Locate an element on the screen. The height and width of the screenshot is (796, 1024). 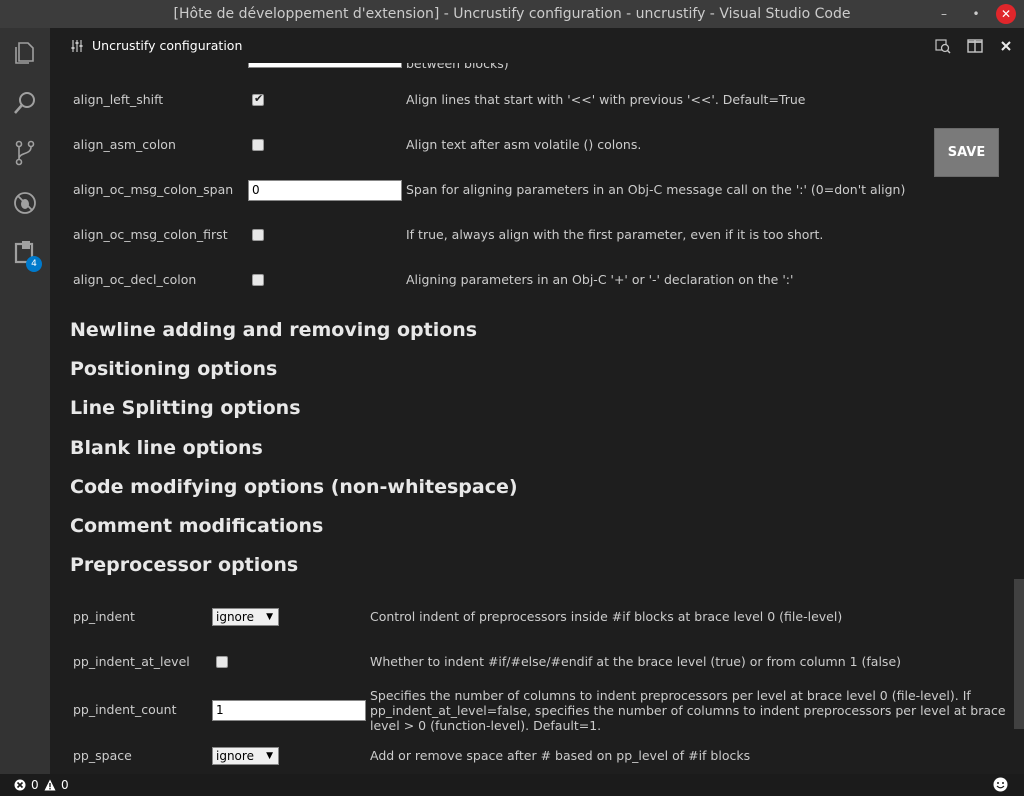
option-name: pp_indent_at_level is located at coordinates (131, 661).